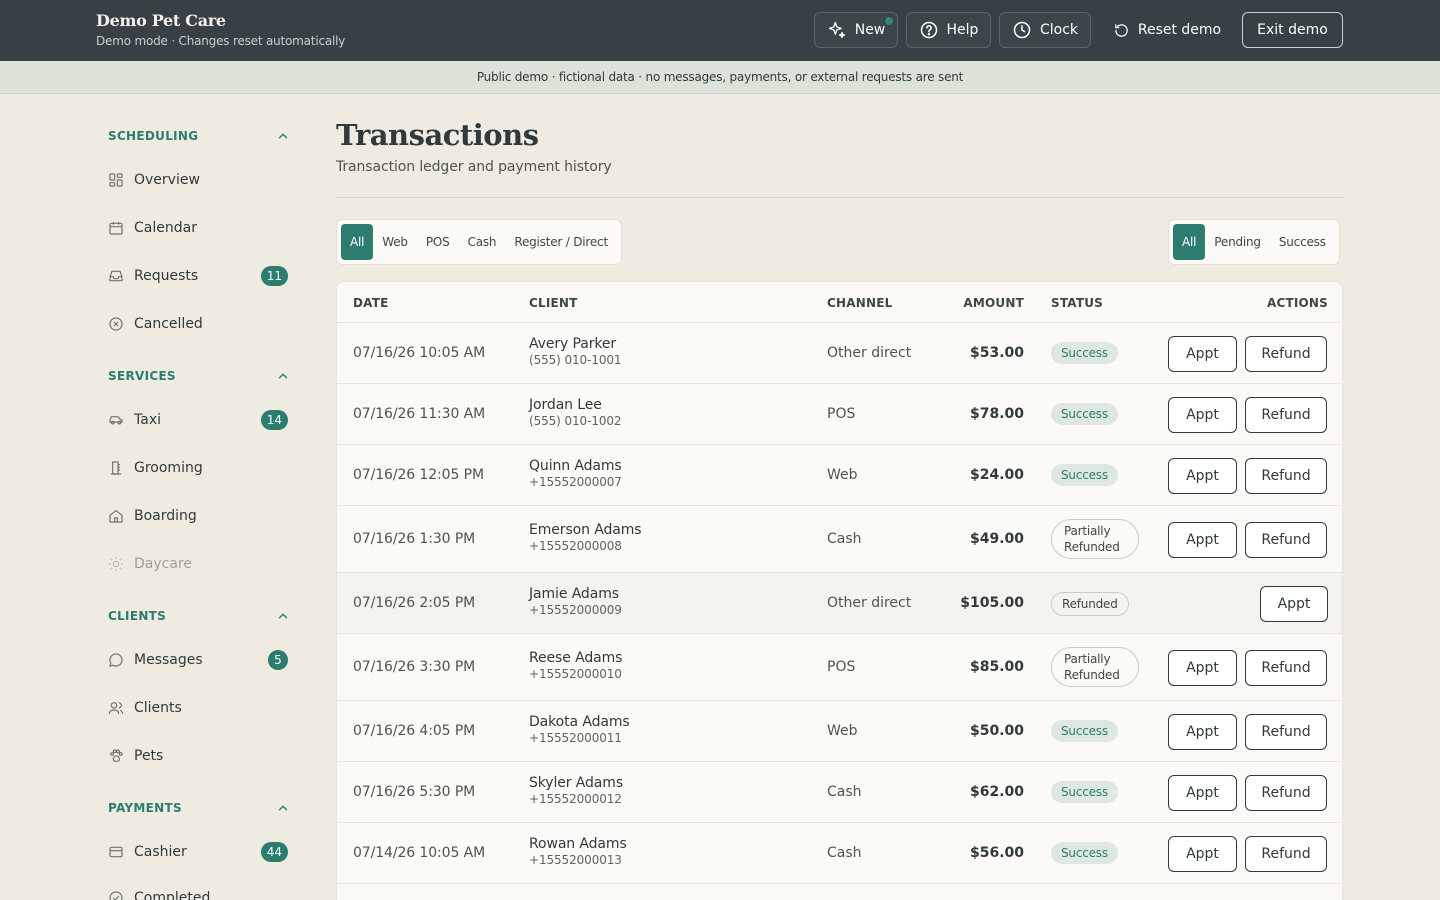  What do you see at coordinates (575, 594) in the screenshot?
I see `client-name: Jamie Adams` at bounding box center [575, 594].